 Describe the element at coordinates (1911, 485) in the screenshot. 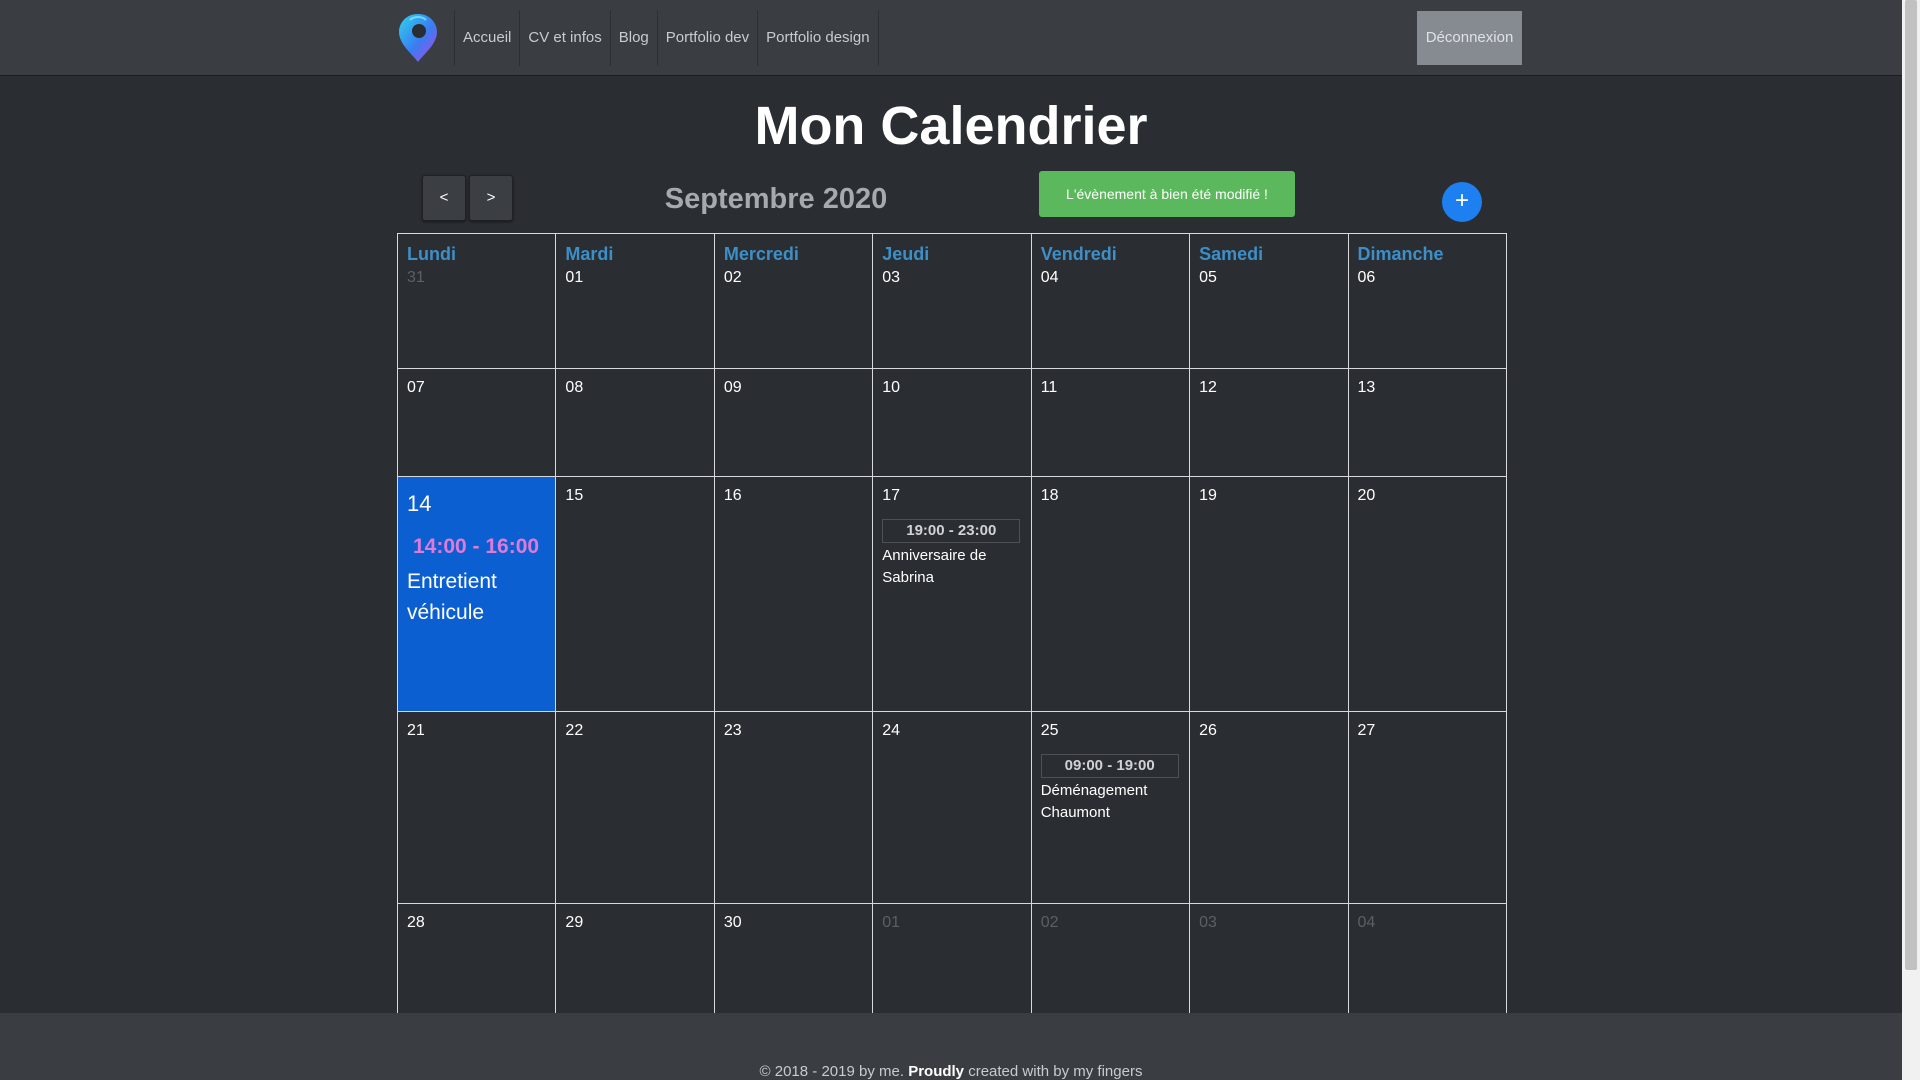

I see `scrollbar-thumb` at that location.